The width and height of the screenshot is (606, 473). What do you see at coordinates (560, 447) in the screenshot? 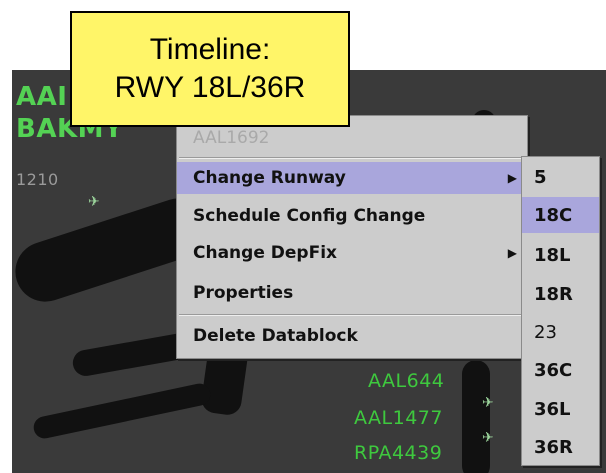
I see `runway-option-36r: 36R` at bounding box center [560, 447].